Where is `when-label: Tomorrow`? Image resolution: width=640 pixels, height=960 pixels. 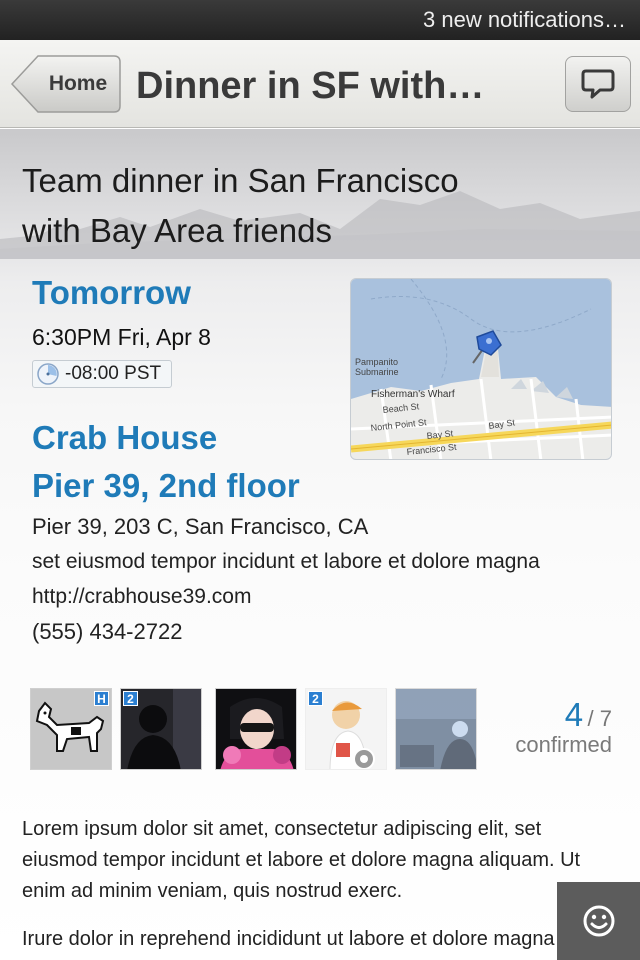
when-label: Tomorrow is located at coordinates (111, 292).